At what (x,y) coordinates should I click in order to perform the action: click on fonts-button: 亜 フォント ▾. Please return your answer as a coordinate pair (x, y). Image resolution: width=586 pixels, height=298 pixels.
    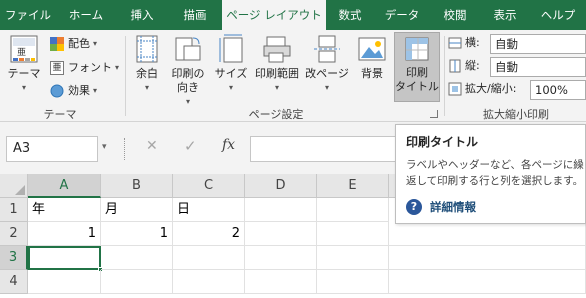
    Looking at the image, I should click on (84, 68).